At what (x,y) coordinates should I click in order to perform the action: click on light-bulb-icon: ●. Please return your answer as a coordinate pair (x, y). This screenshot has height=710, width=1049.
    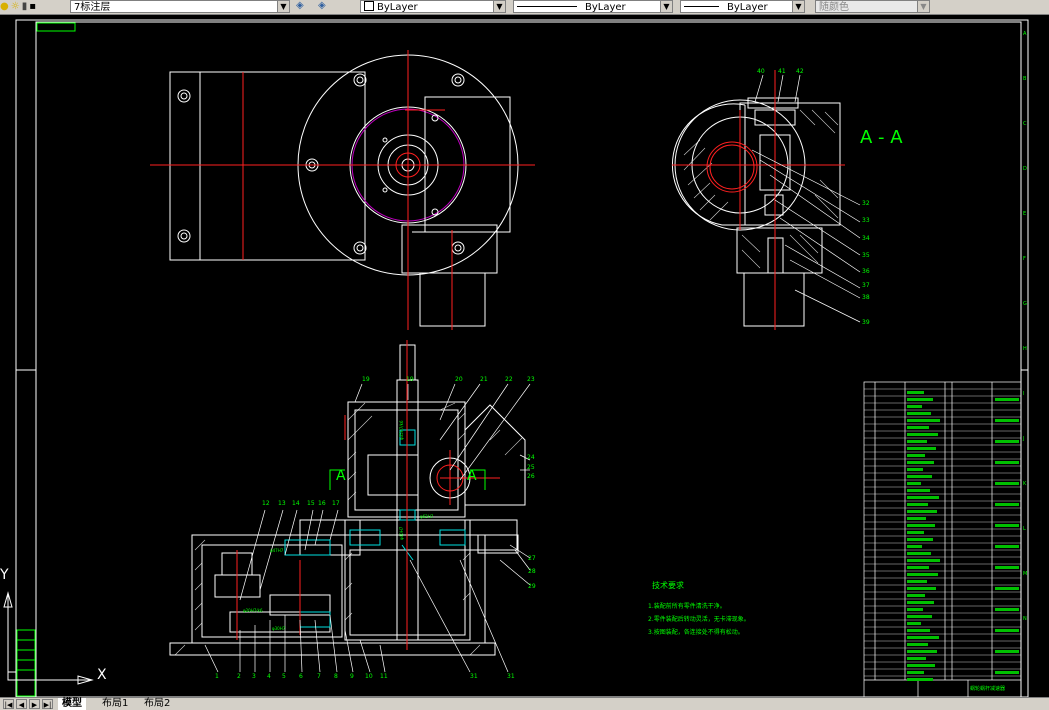
    Looking at the image, I should click on (4, 6).